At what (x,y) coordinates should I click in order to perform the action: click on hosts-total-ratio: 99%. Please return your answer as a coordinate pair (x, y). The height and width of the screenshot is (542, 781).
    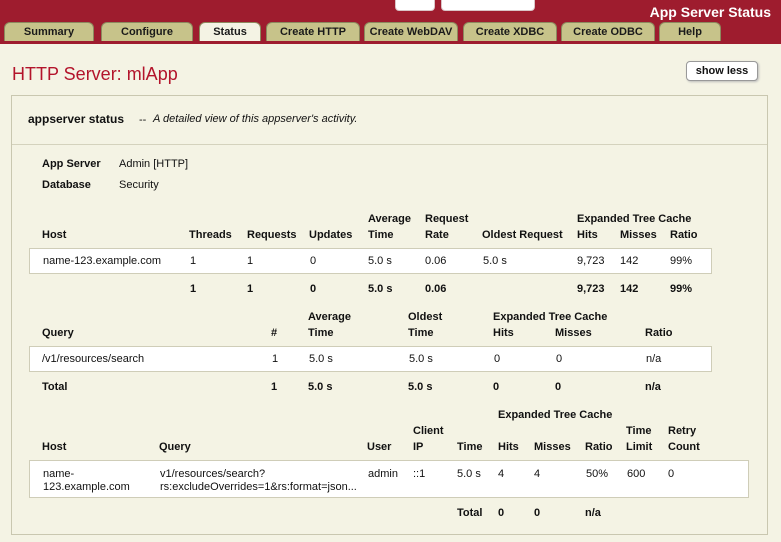
    Looking at the image, I should click on (681, 289).